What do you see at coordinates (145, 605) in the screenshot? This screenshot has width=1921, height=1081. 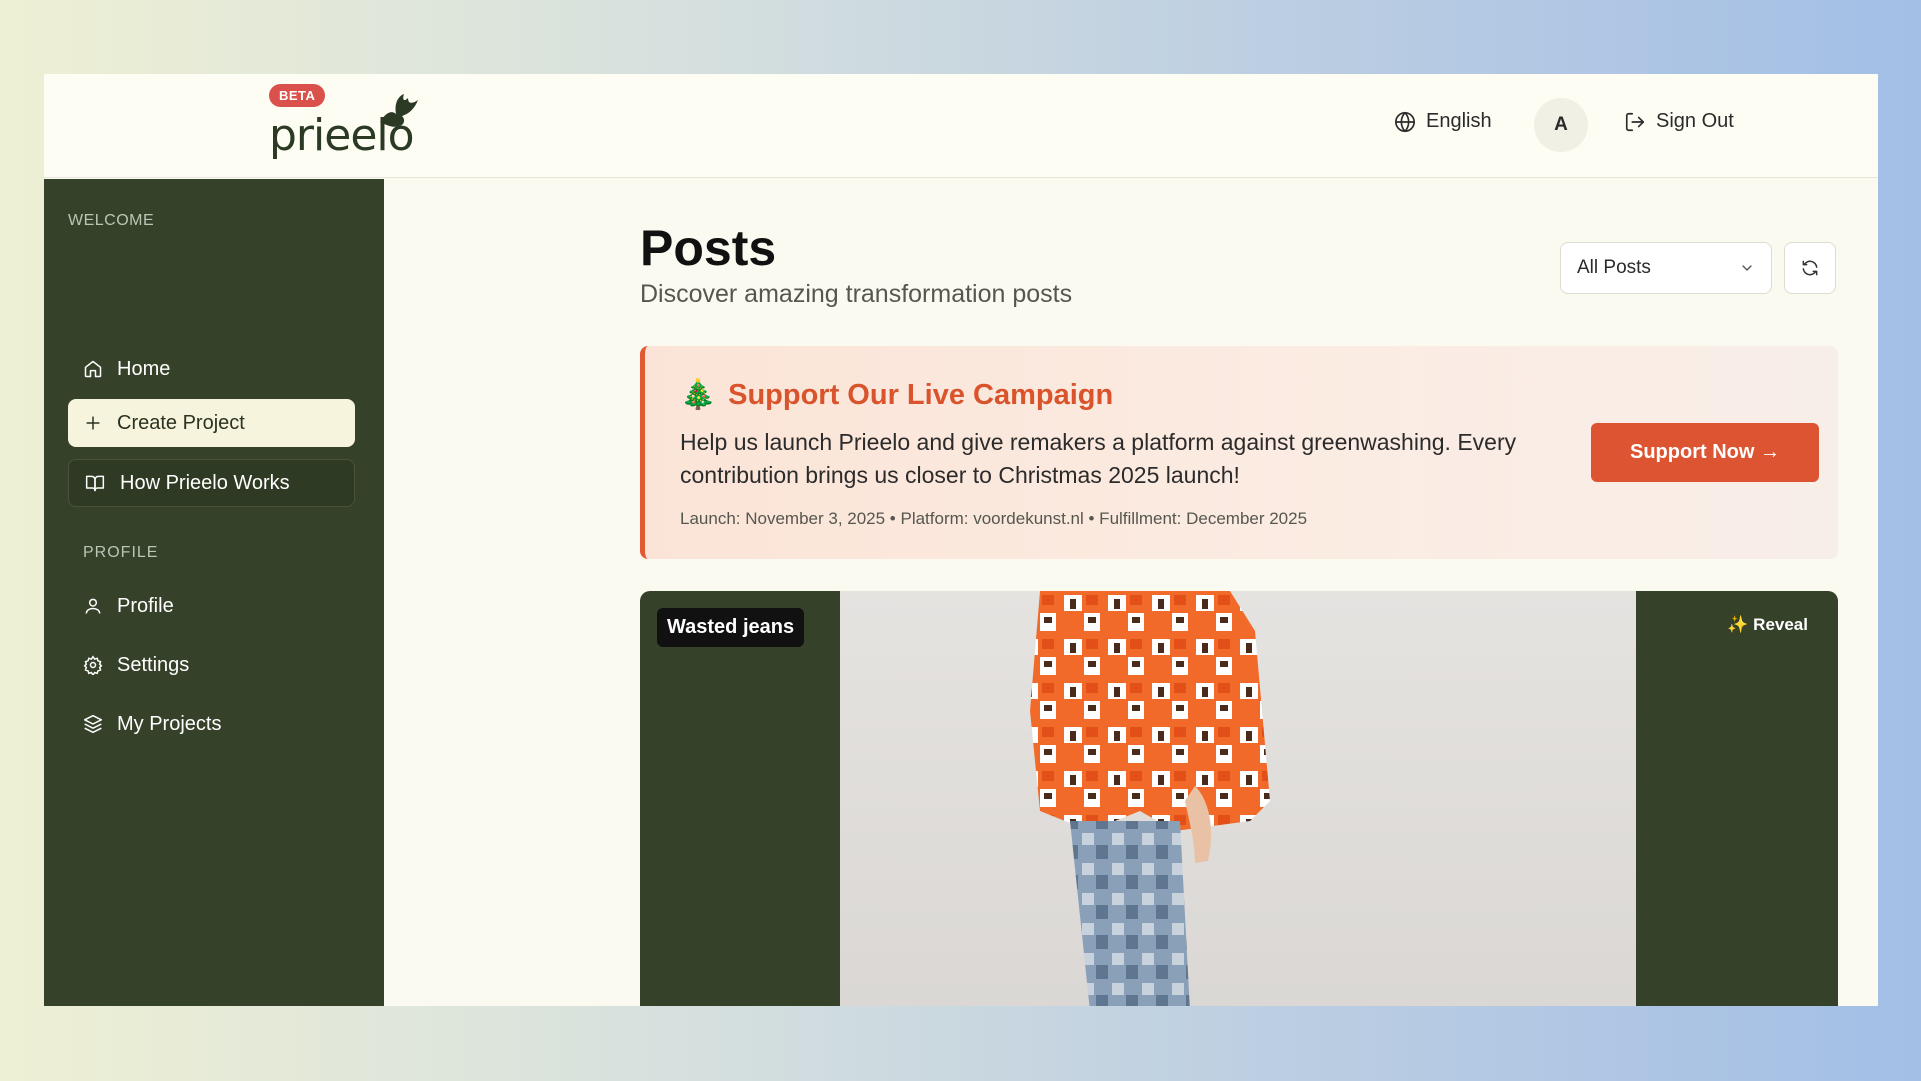 I see `sidebar-item-label: Profile` at bounding box center [145, 605].